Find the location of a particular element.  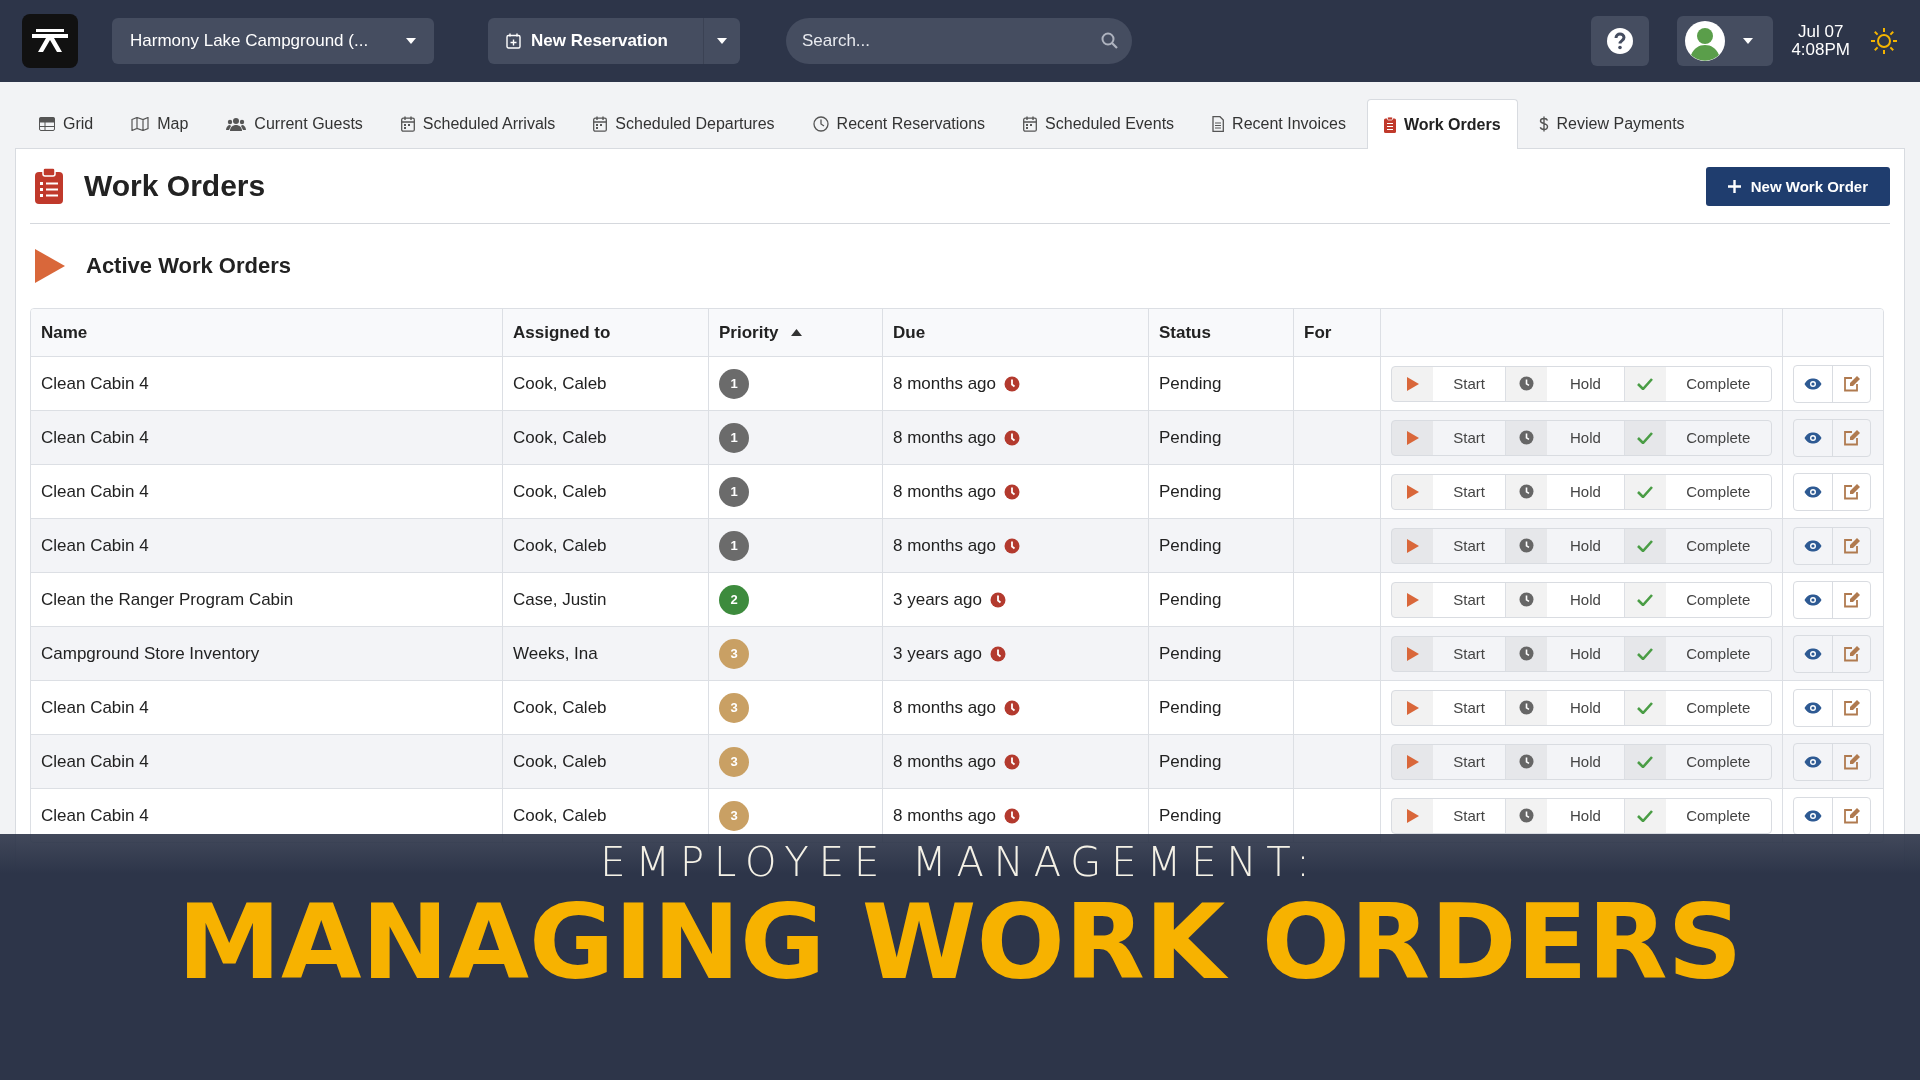

due-text: 3 years ago is located at coordinates (937, 653).